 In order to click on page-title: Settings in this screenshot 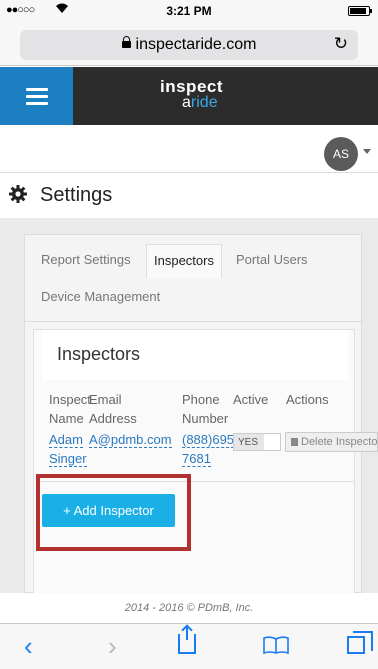, I will do `click(76, 195)`.